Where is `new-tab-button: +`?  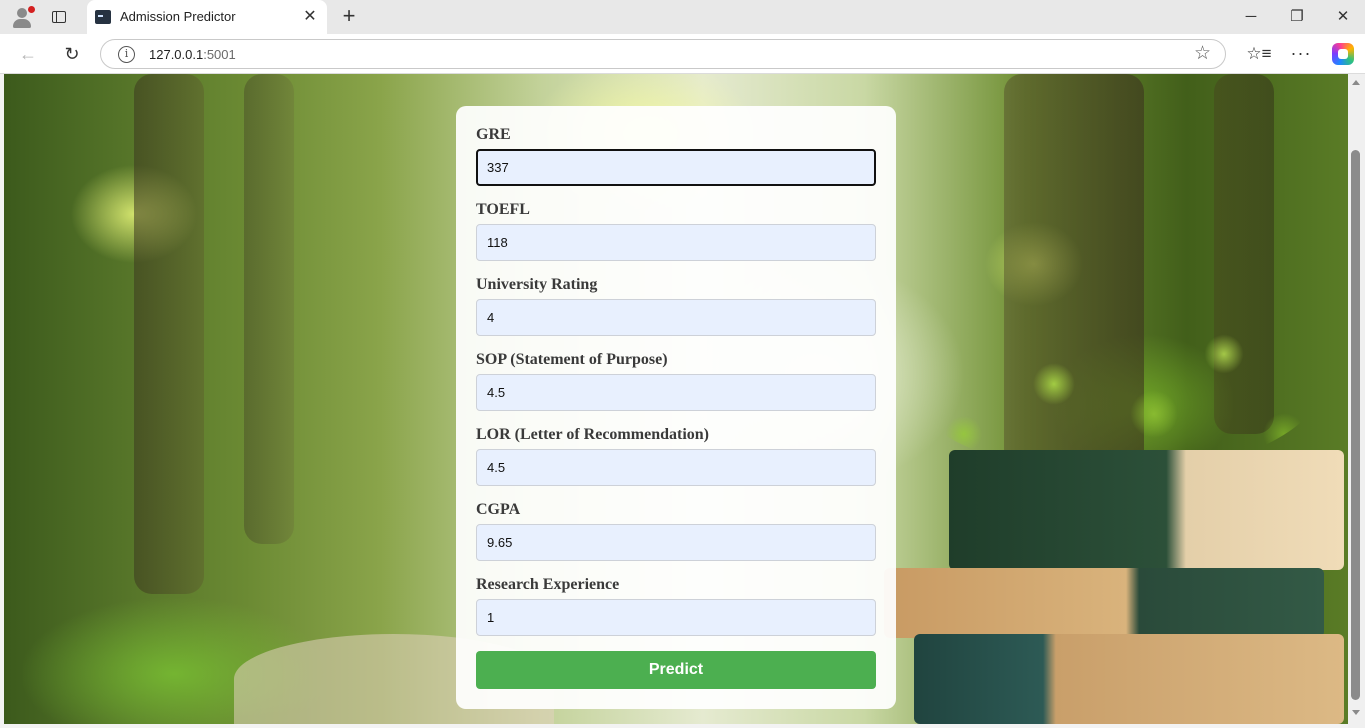 new-tab-button: + is located at coordinates (349, 17).